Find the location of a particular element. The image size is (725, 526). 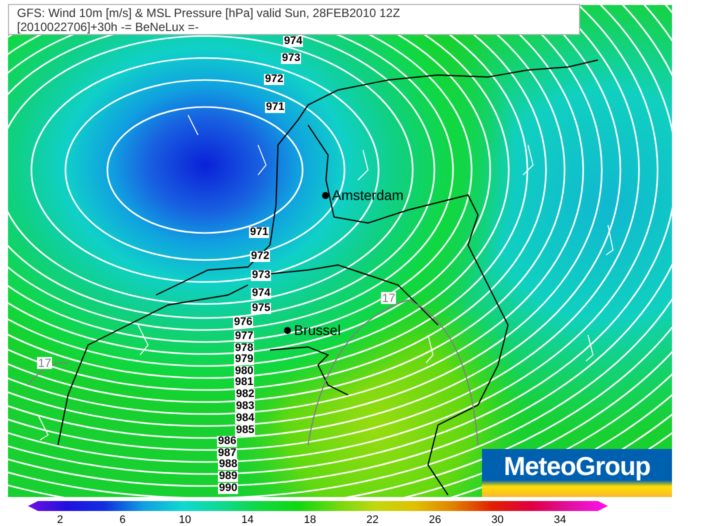

isobar-label: 983 is located at coordinates (245, 406).